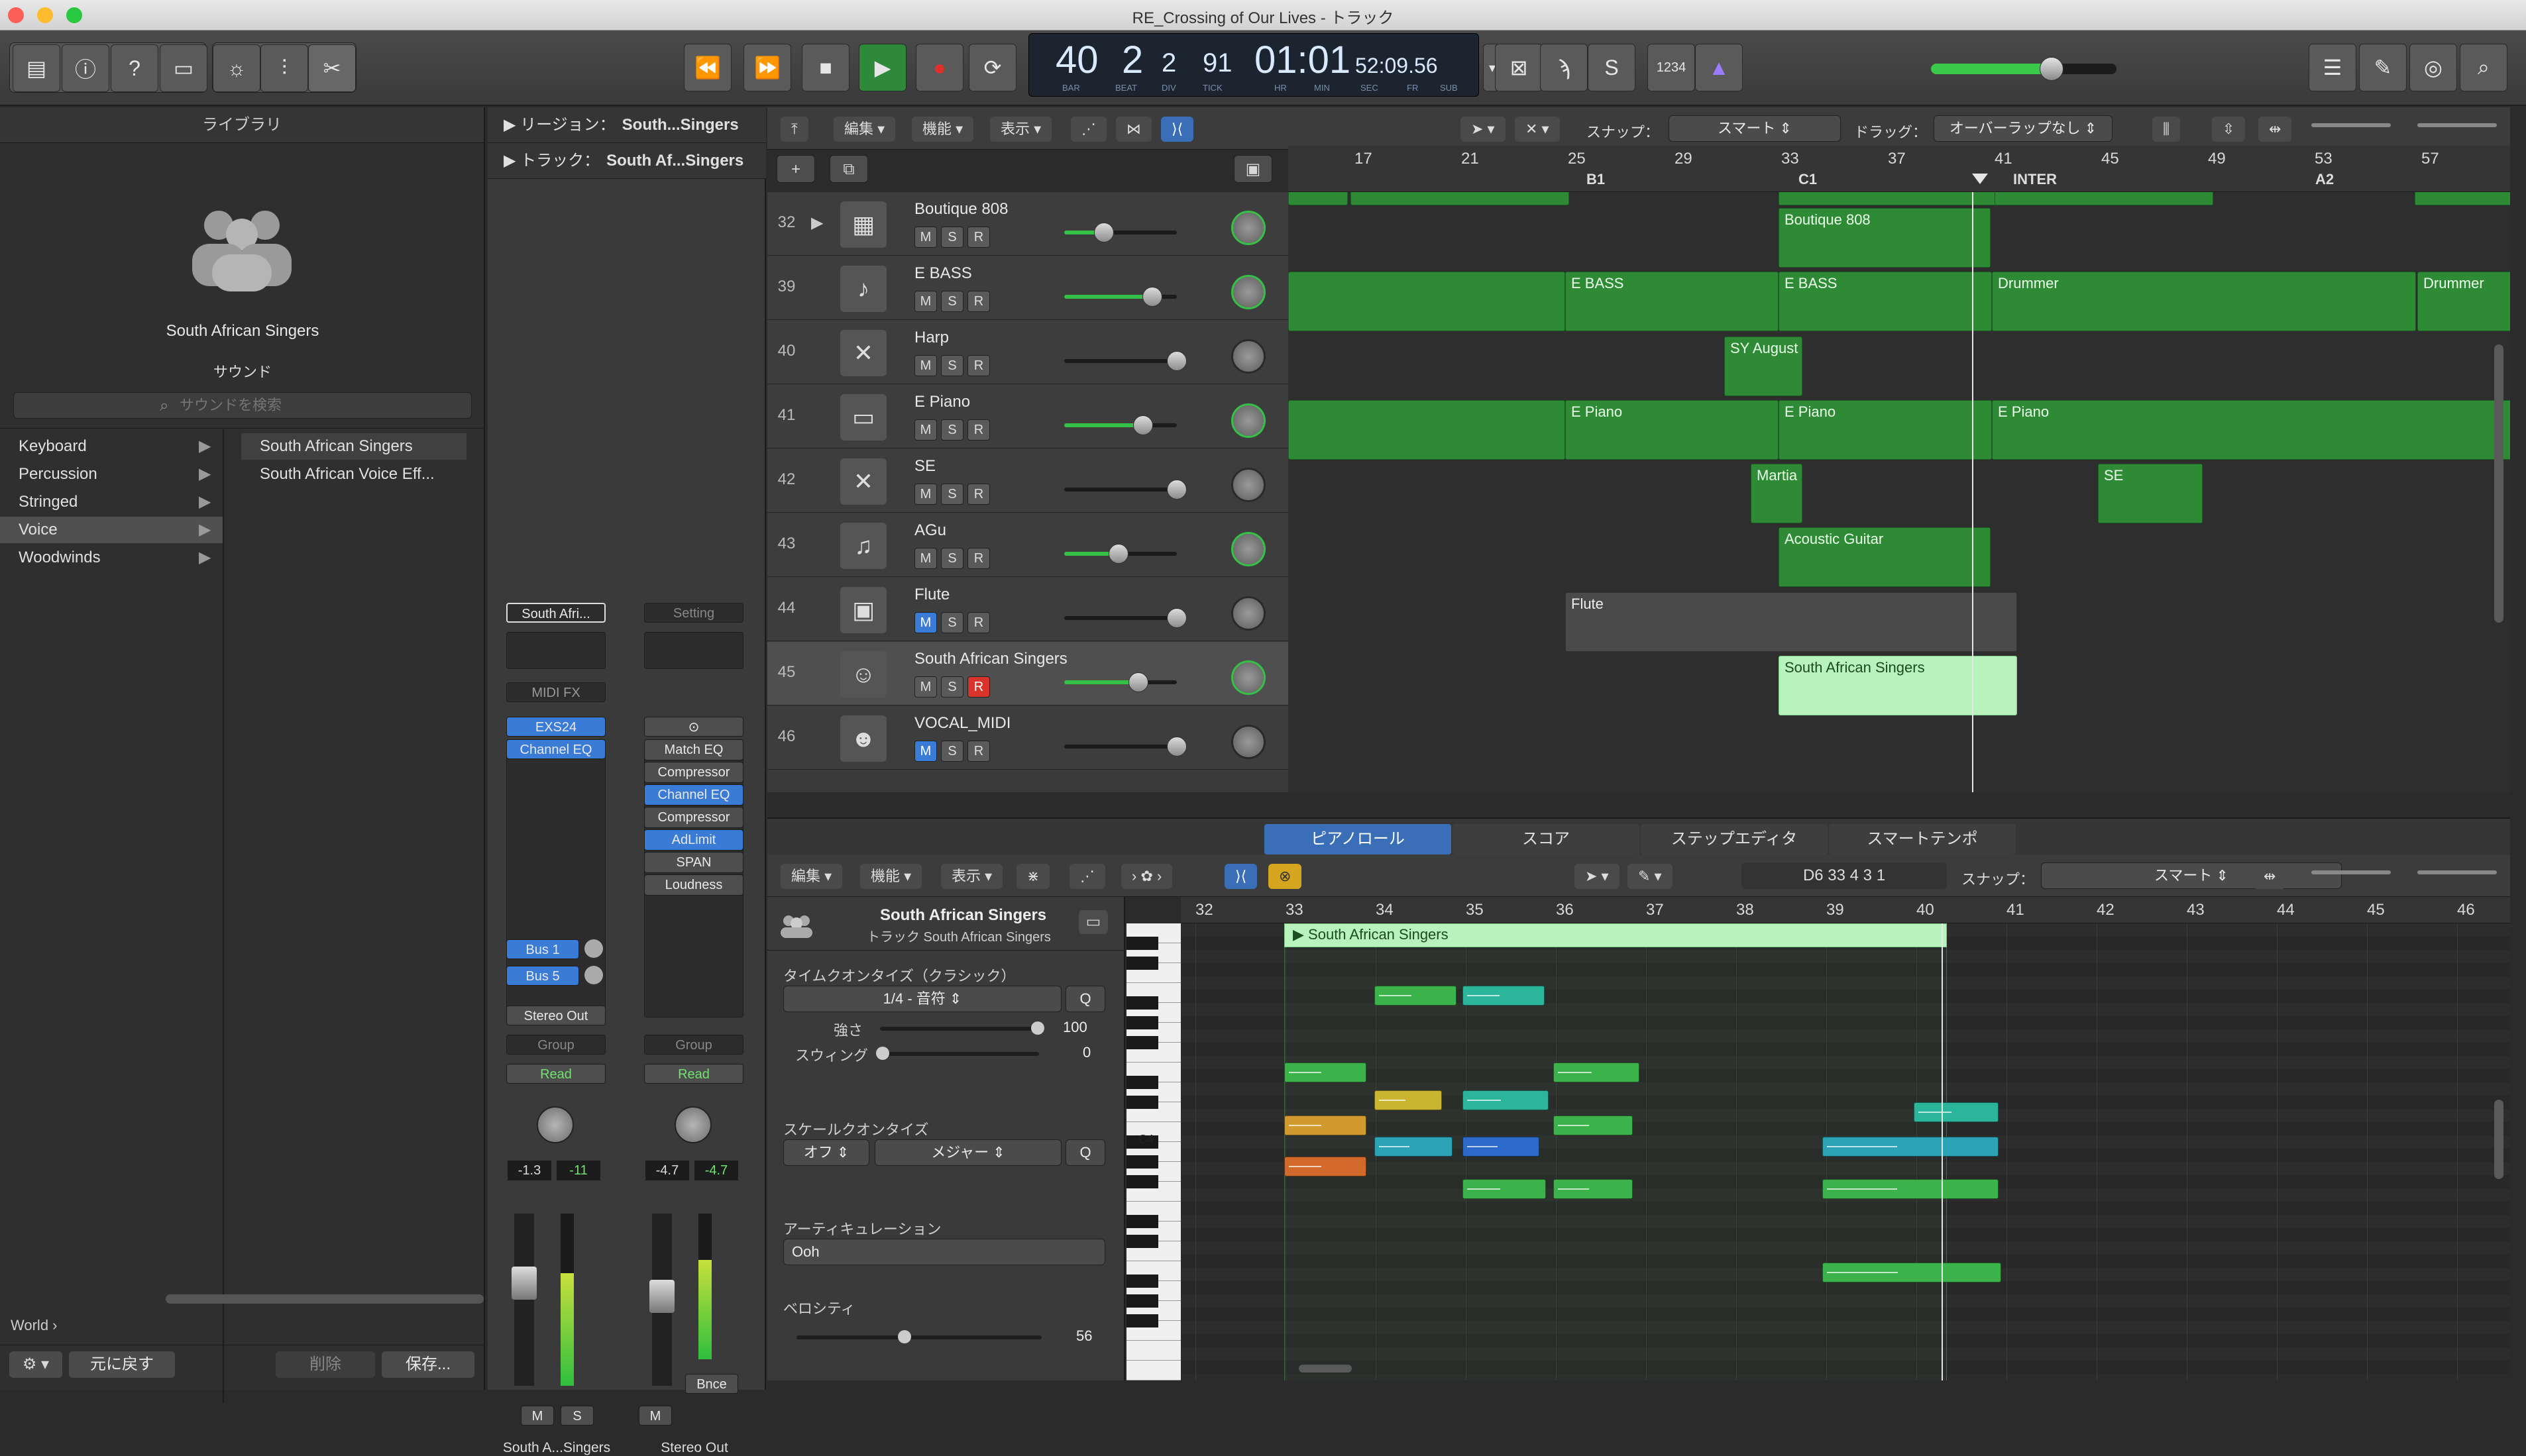 The image size is (2526, 1456). I want to click on pr-region-toggle-icon: ▭, so click(1093, 922).